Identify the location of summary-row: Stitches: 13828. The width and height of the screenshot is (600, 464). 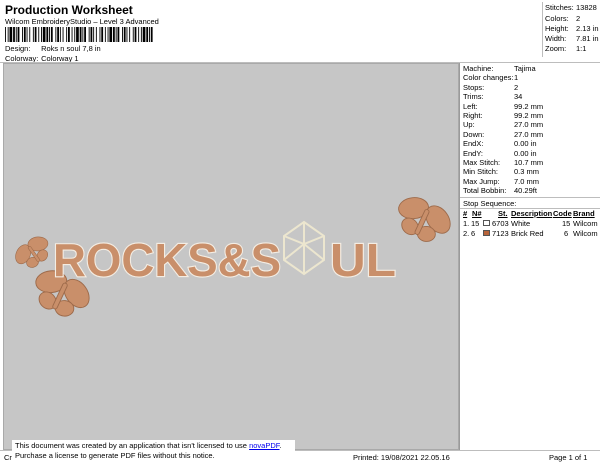
(571, 7).